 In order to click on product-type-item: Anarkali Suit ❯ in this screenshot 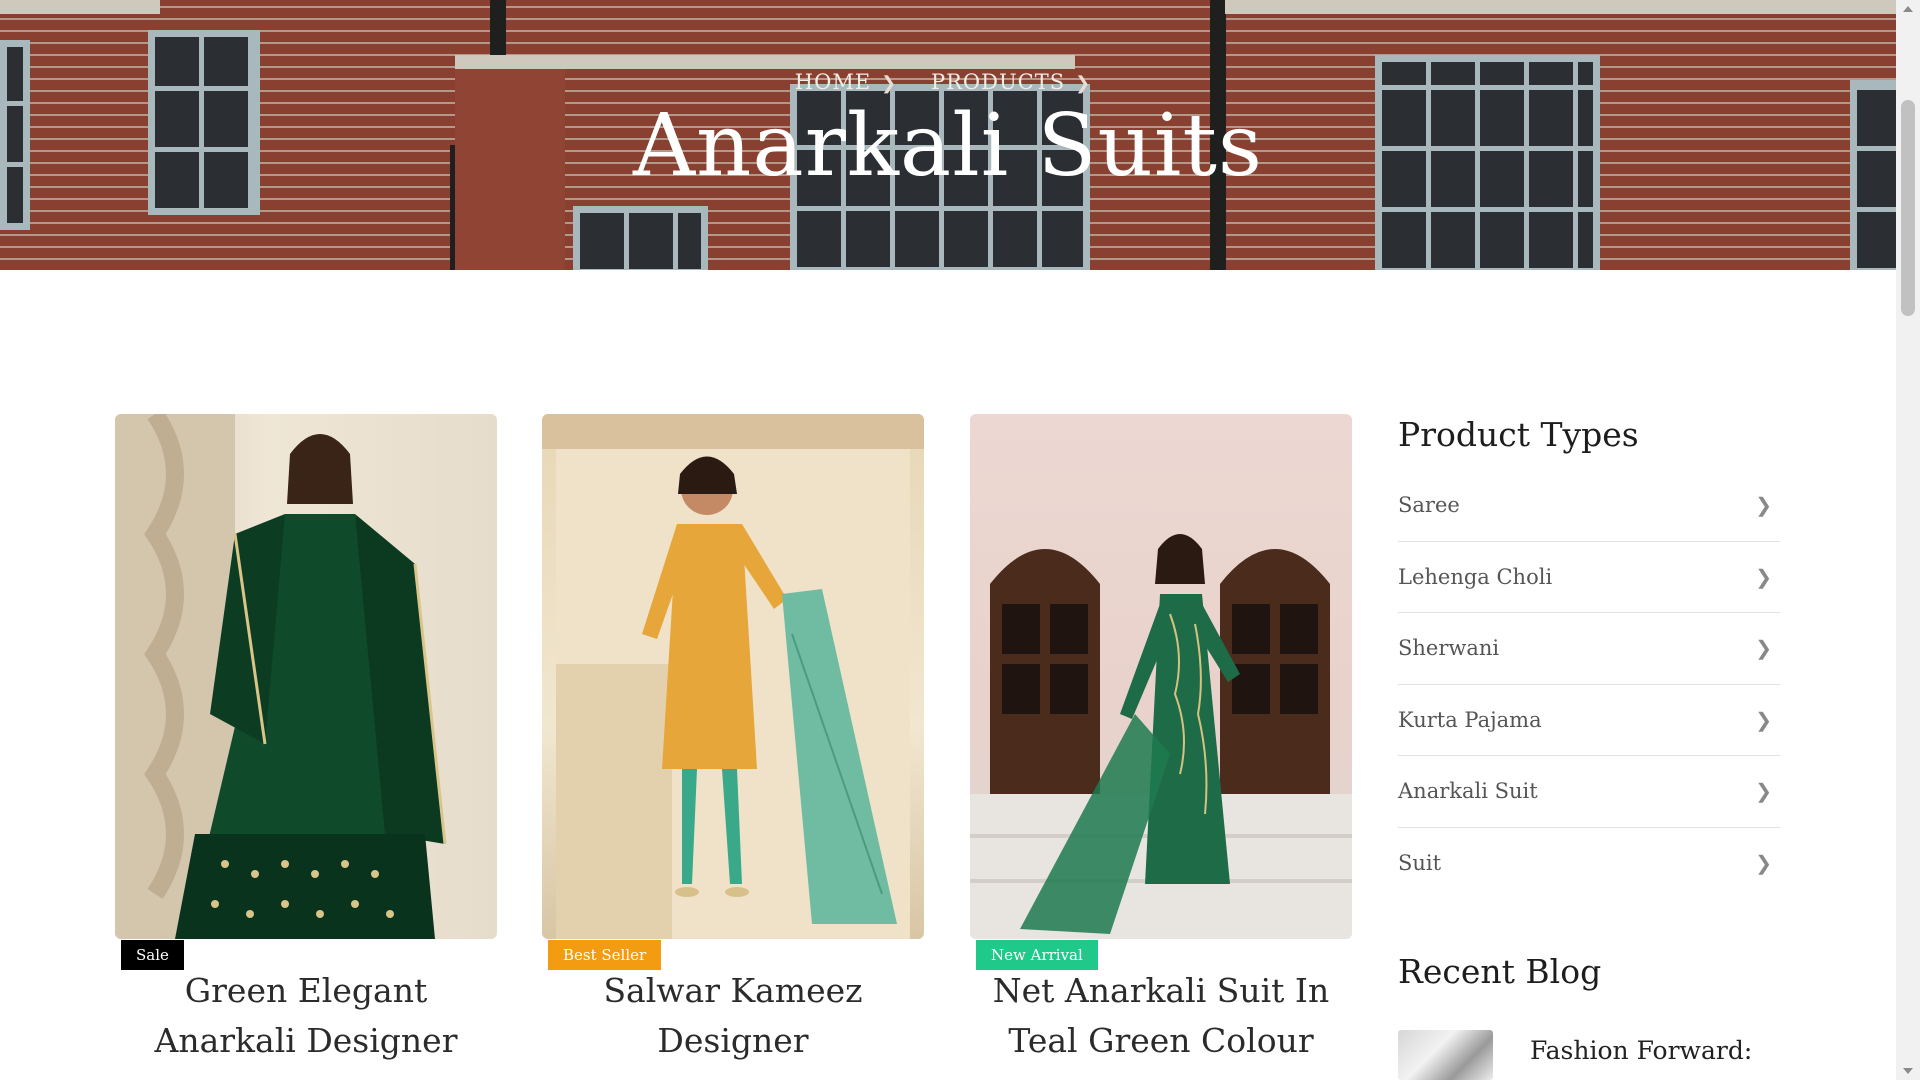, I will do `click(1589, 792)`.